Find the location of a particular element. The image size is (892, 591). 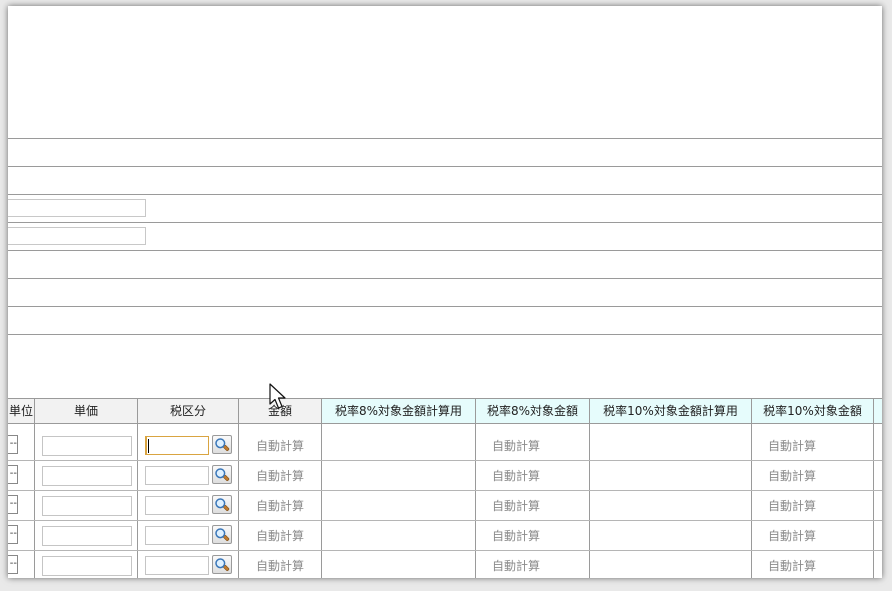

header-tax8-amount: 税率8%対象金額 is located at coordinates (532, 411).